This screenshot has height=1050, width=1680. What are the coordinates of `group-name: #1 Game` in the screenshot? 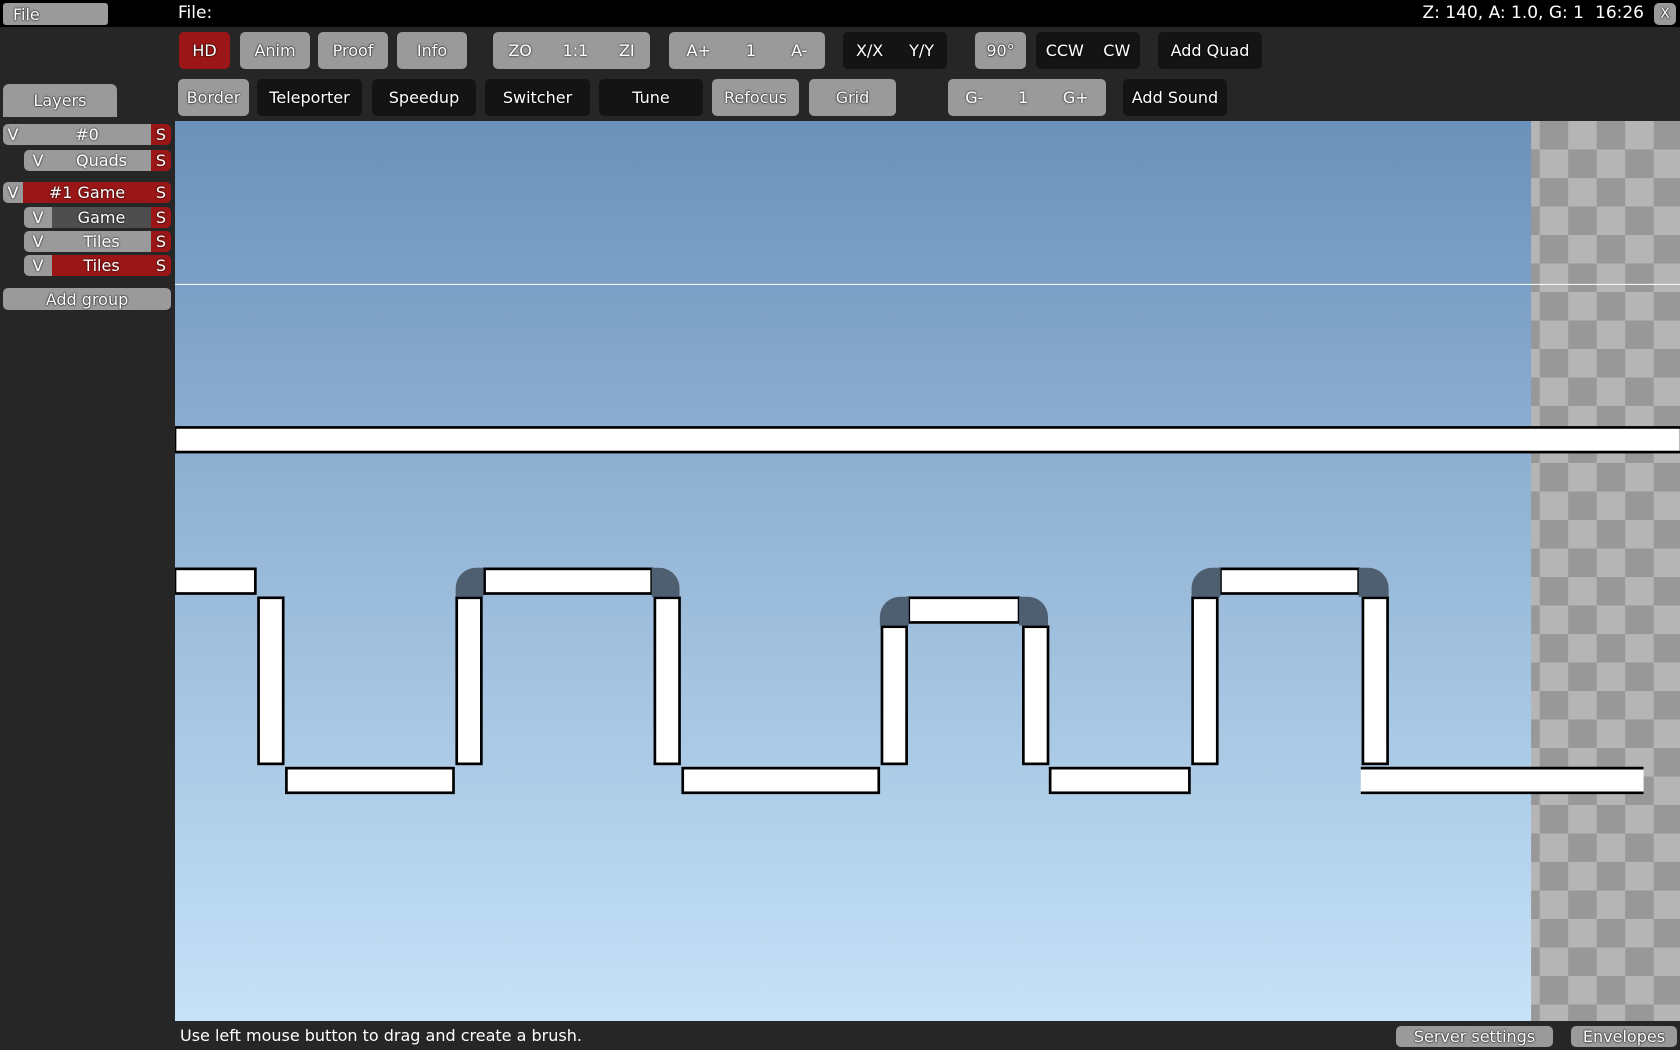 It's located at (87, 192).